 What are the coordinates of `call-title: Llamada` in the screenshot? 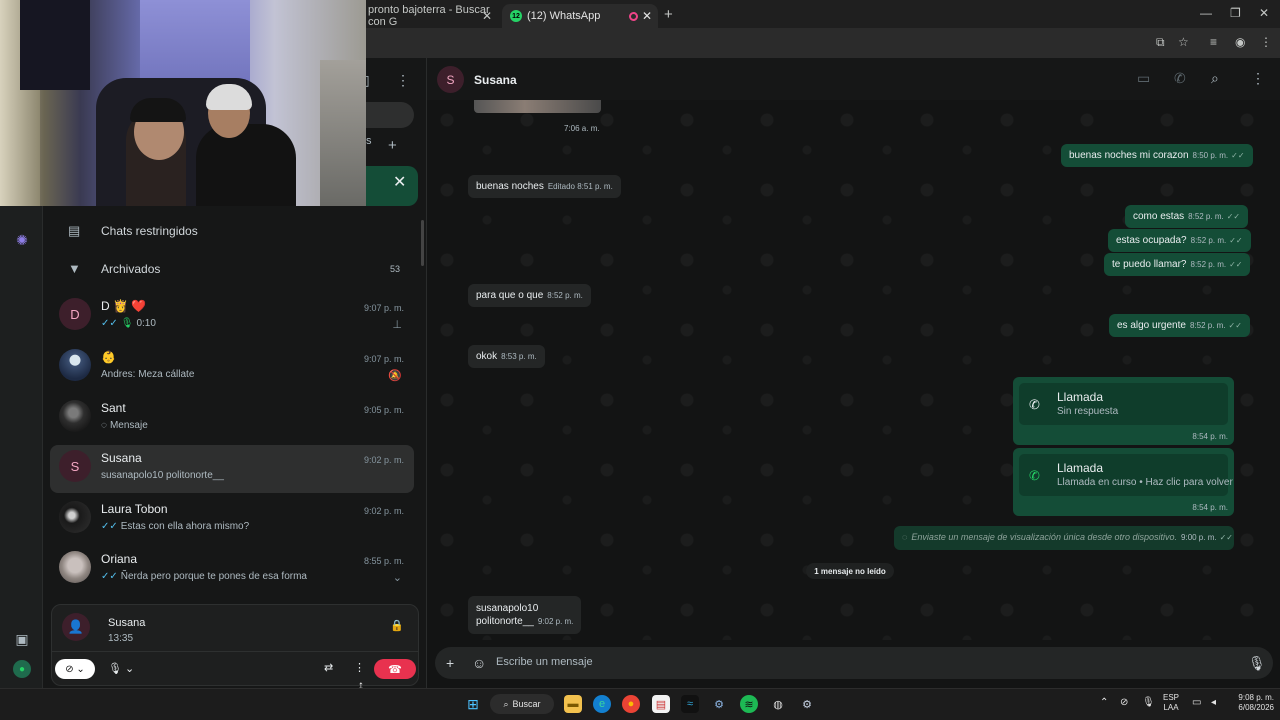 It's located at (1080, 397).